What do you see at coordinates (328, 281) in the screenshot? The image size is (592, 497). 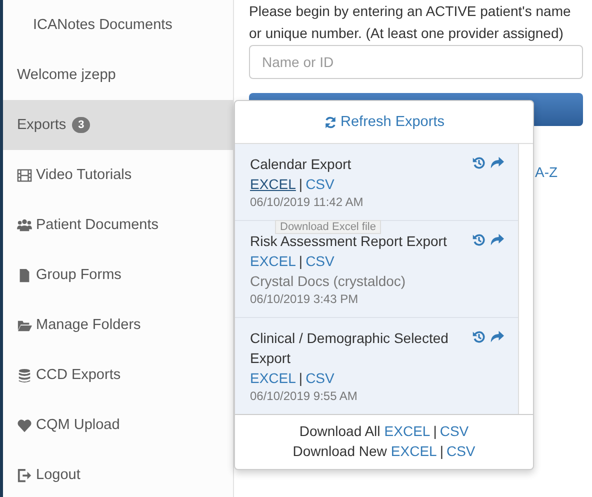 I see `export-user: Crystal Docs (crystaldoc)` at bounding box center [328, 281].